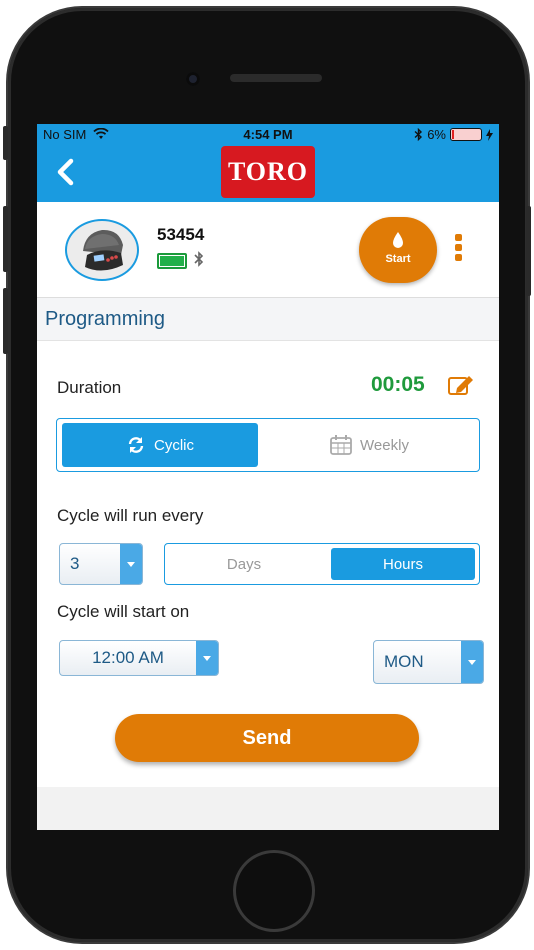  I want to click on volume-up-button, so click(5, 239).